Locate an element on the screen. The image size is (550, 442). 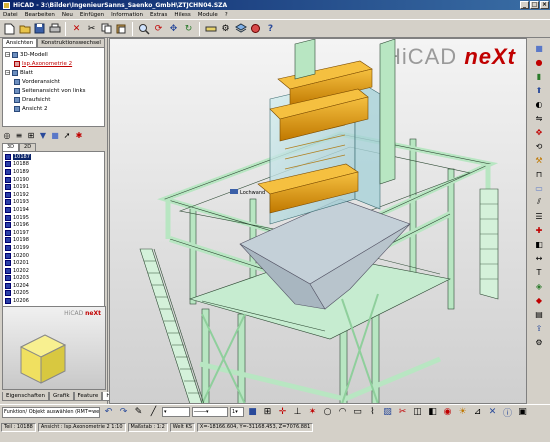
tab-feature: Feature is located at coordinates (88, 396).